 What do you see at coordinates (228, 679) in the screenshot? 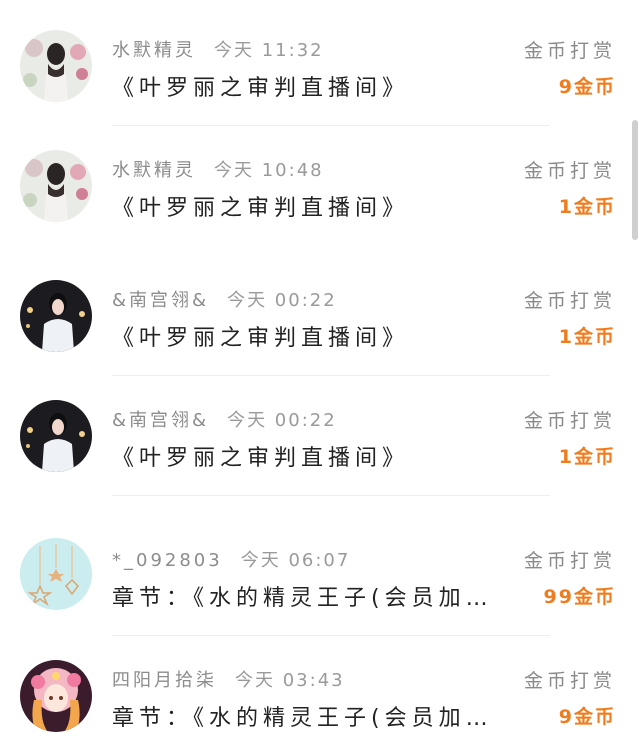
I see `meta-line: 四阳月拾柒 今天 03:43` at bounding box center [228, 679].